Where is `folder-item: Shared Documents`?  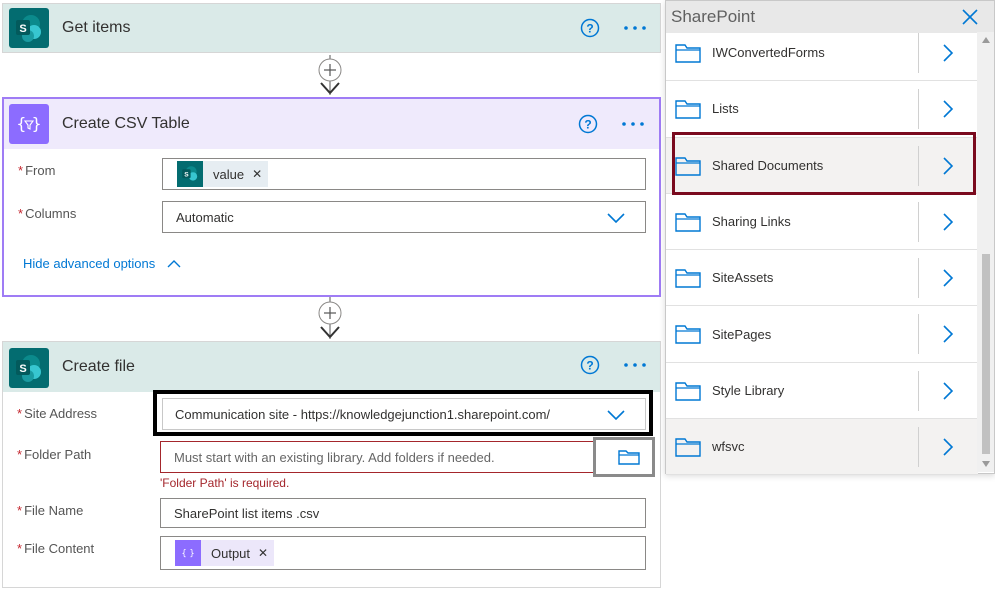 folder-item: Shared Documents is located at coordinates (822, 165).